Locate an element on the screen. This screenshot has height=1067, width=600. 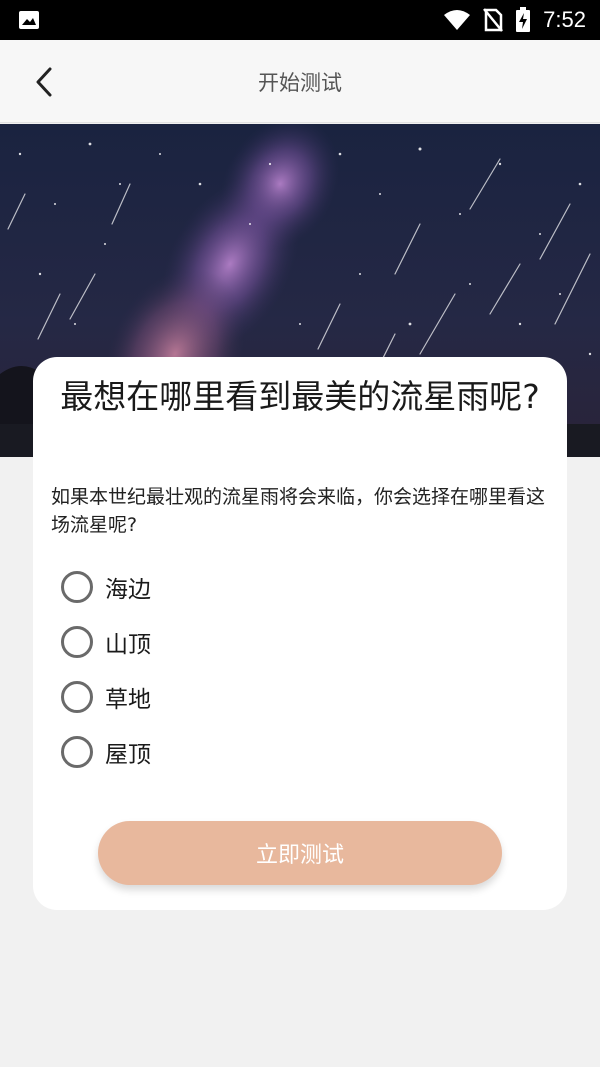
image-icon is located at coordinates (29, 20).